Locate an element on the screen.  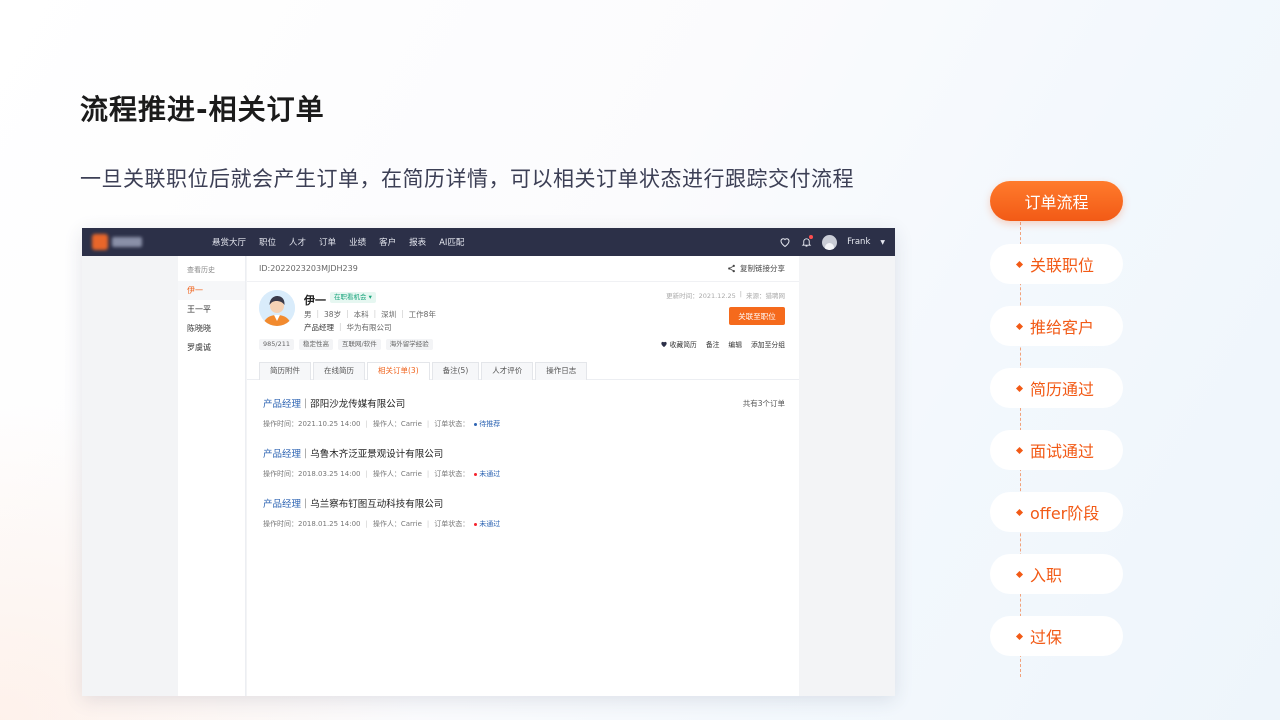
user-avatar is located at coordinates (830, 242).